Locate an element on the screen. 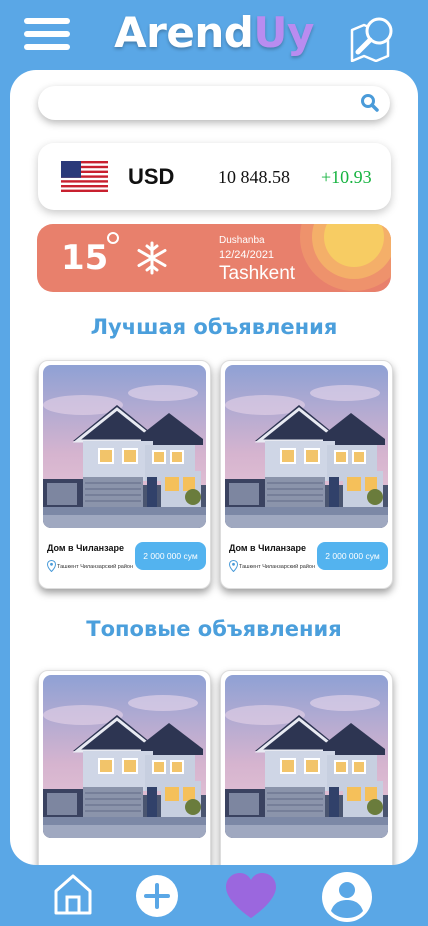 The width and height of the screenshot is (428, 926). weather-city: Tashkent is located at coordinates (257, 273).